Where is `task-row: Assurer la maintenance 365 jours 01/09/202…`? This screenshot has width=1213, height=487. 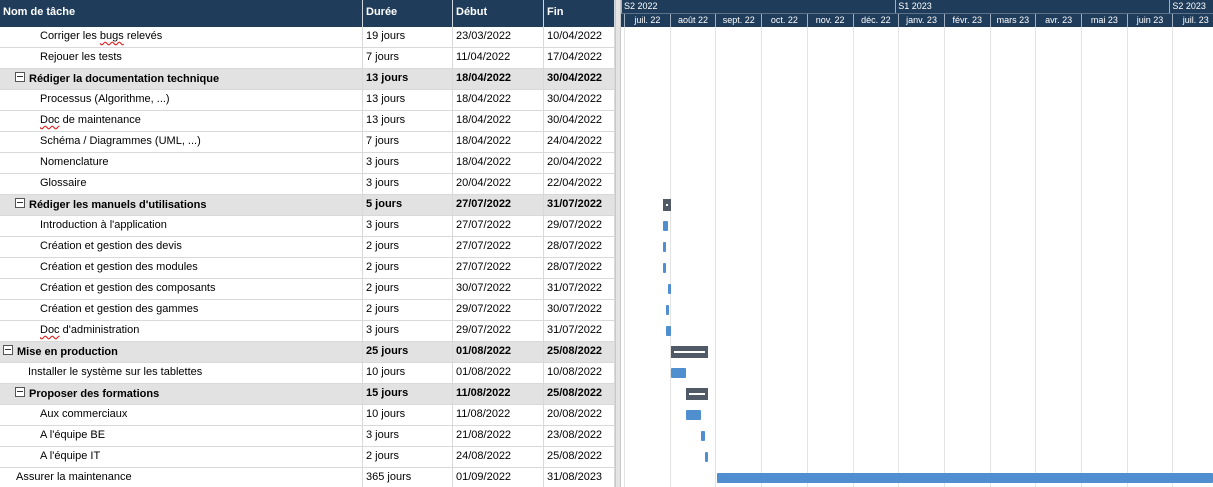 task-row: Assurer la maintenance 365 jours 01/09/202… is located at coordinates (307, 477).